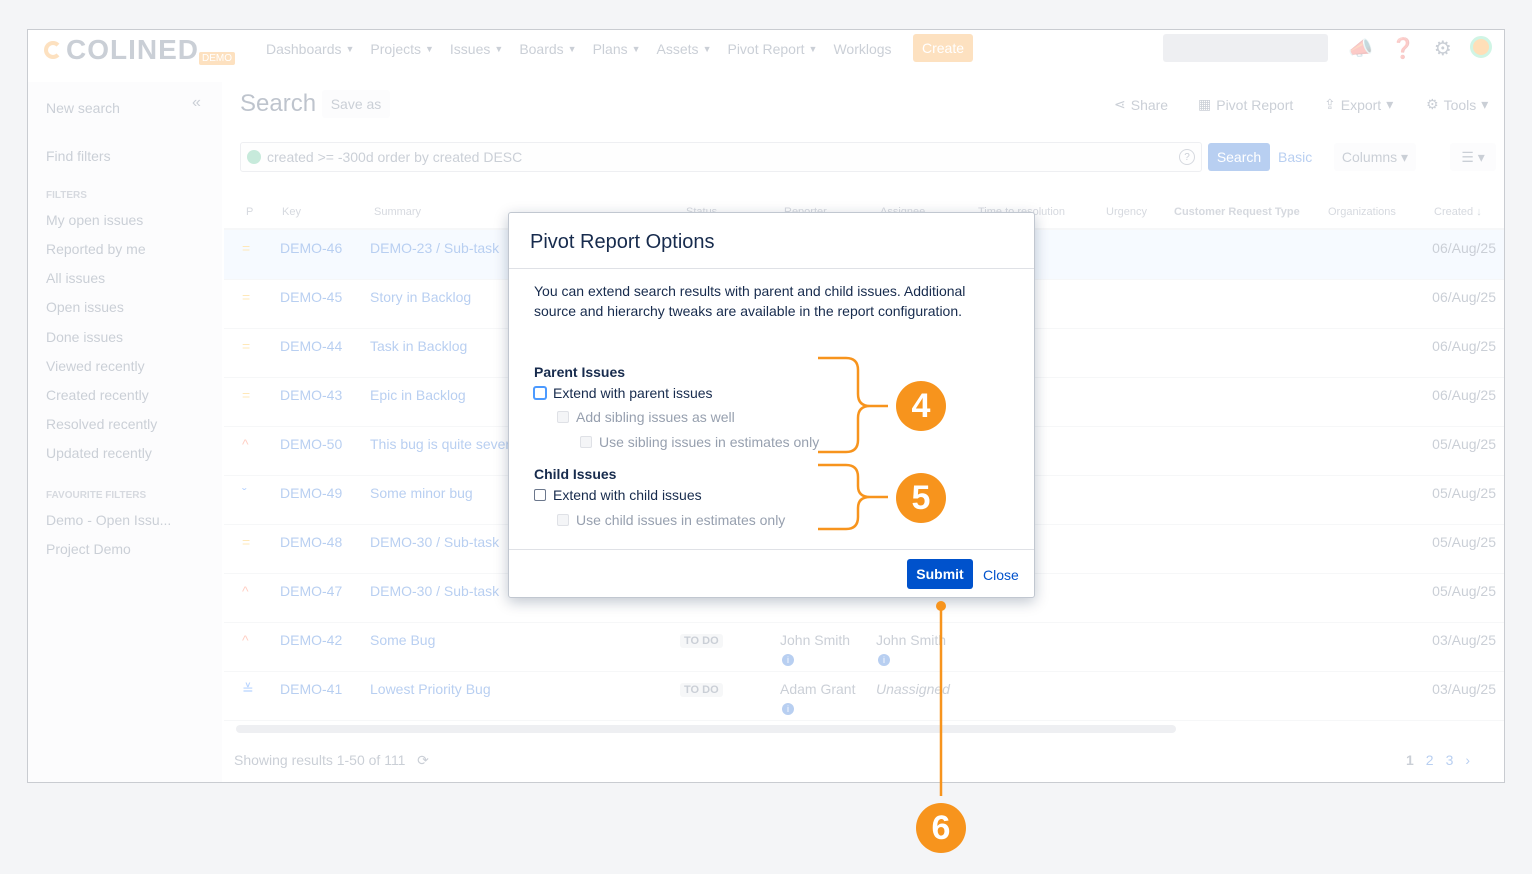  Describe the element at coordinates (418, 395) in the screenshot. I see `issue-summary: Epic in Backlog` at that location.